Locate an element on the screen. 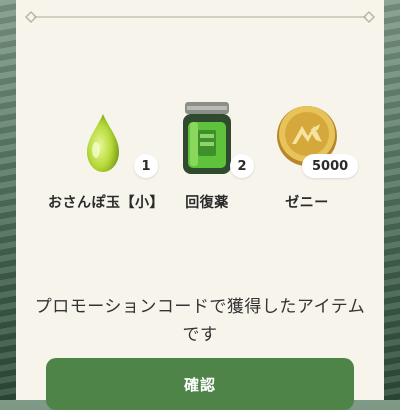 The height and width of the screenshot is (410, 400). green-drop-icon is located at coordinates (103, 143).